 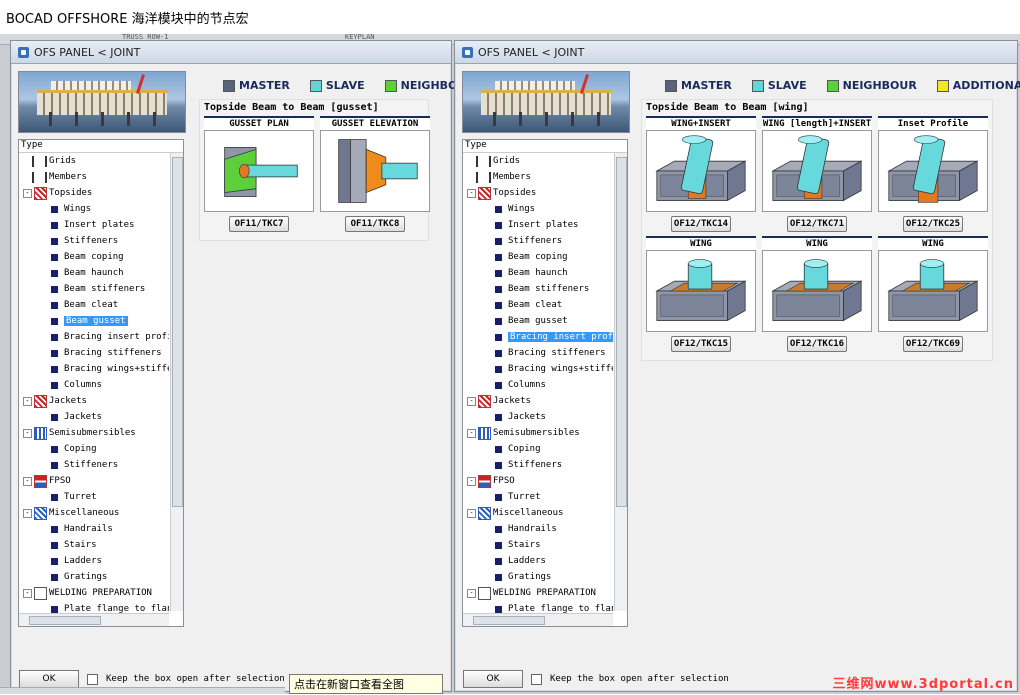 What do you see at coordinates (375, 224) in the screenshot?
I see `joint-code-button: OF11/TKC8` at bounding box center [375, 224].